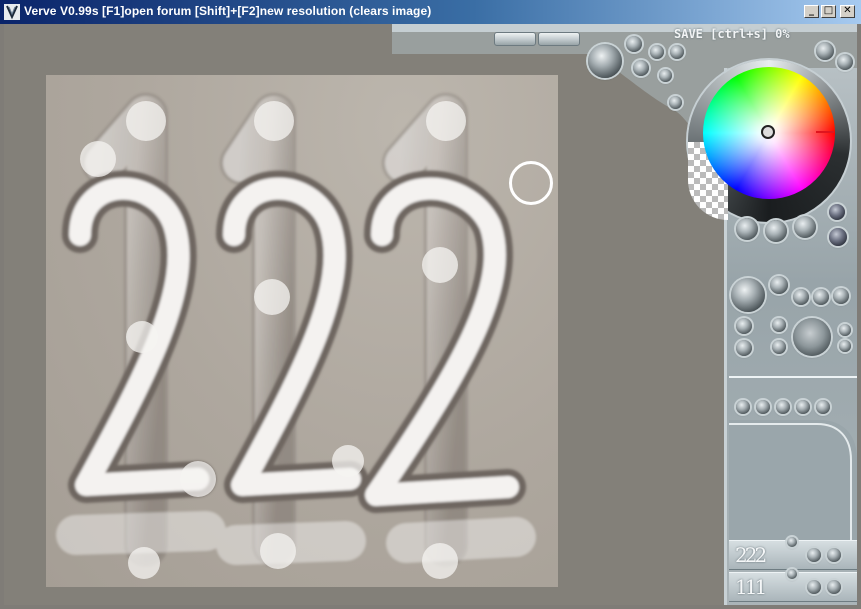 Image resolution: width=861 pixels, height=609 pixels. Describe the element at coordinates (732, 34) in the screenshot. I see `save-status: SAVE [ctrl+s] 0%` at that location.